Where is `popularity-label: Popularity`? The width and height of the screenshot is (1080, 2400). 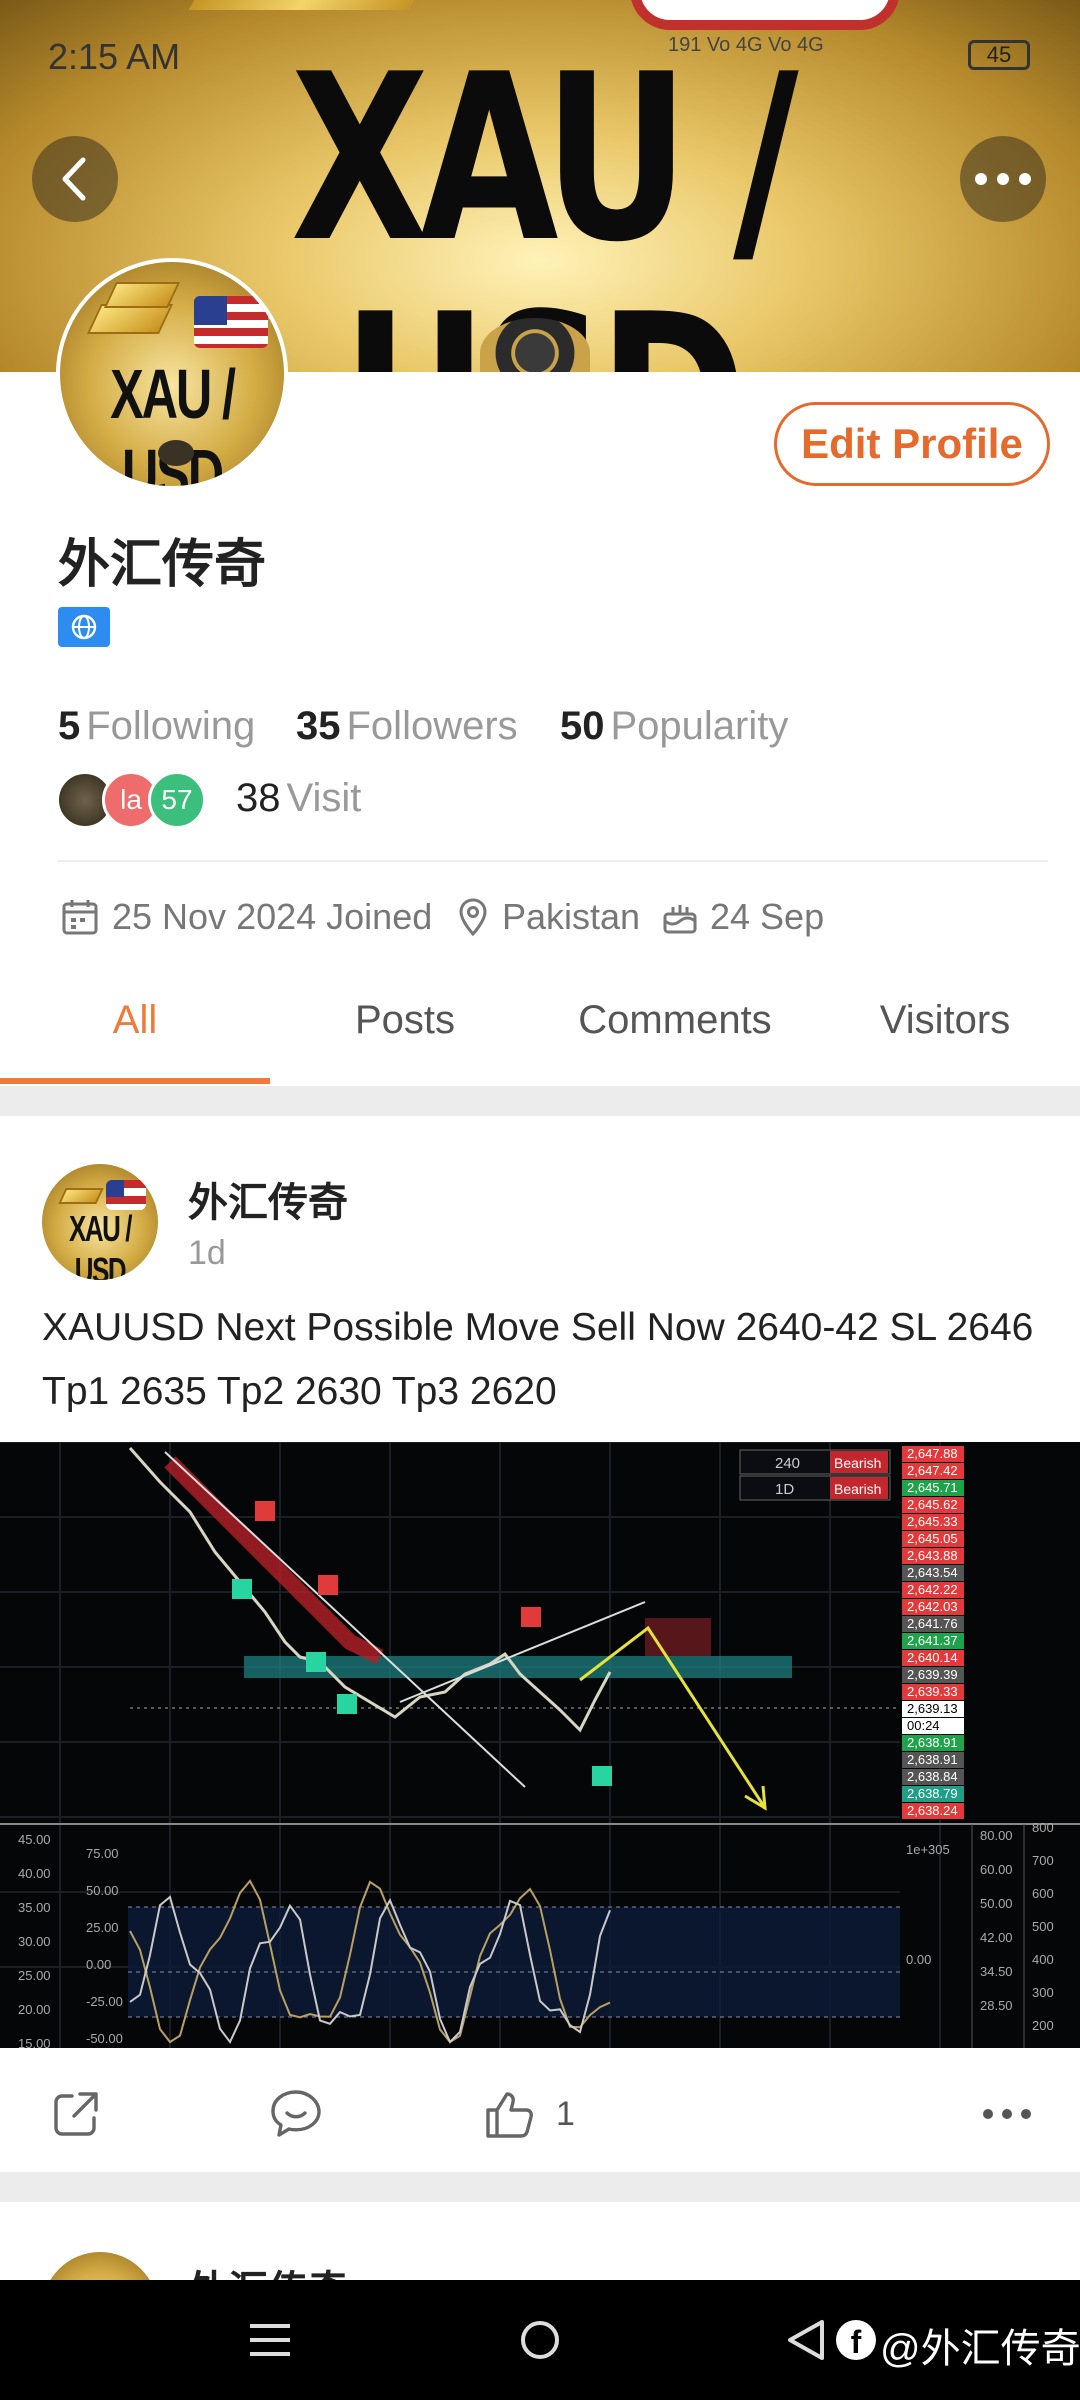
popularity-label: Popularity is located at coordinates (699, 726).